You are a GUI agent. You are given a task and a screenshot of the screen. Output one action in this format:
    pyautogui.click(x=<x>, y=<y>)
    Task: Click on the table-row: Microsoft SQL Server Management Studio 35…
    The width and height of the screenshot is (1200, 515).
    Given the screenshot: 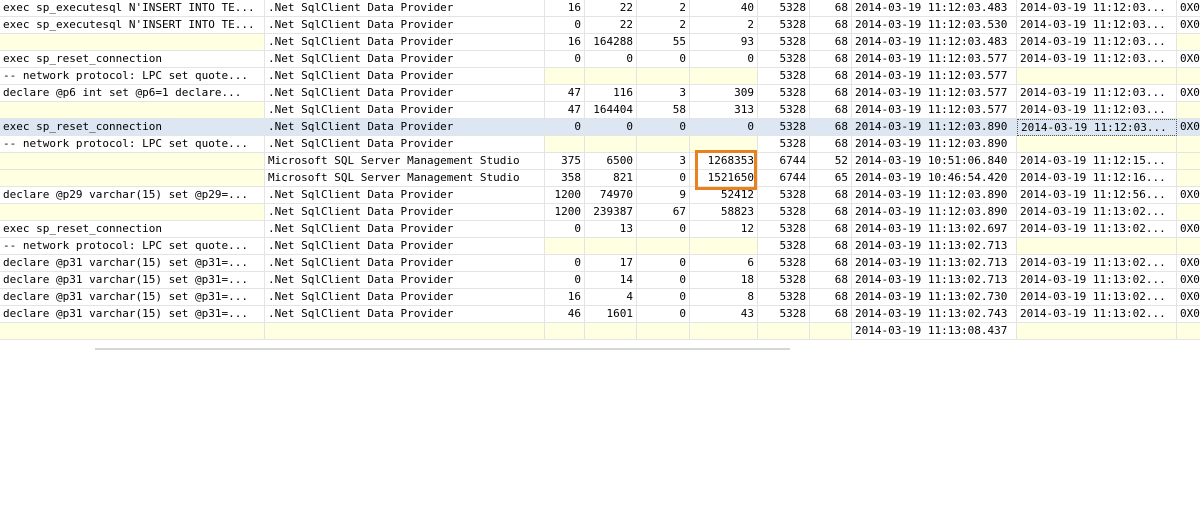 What is the action you would take?
    pyautogui.click(x=600, y=178)
    